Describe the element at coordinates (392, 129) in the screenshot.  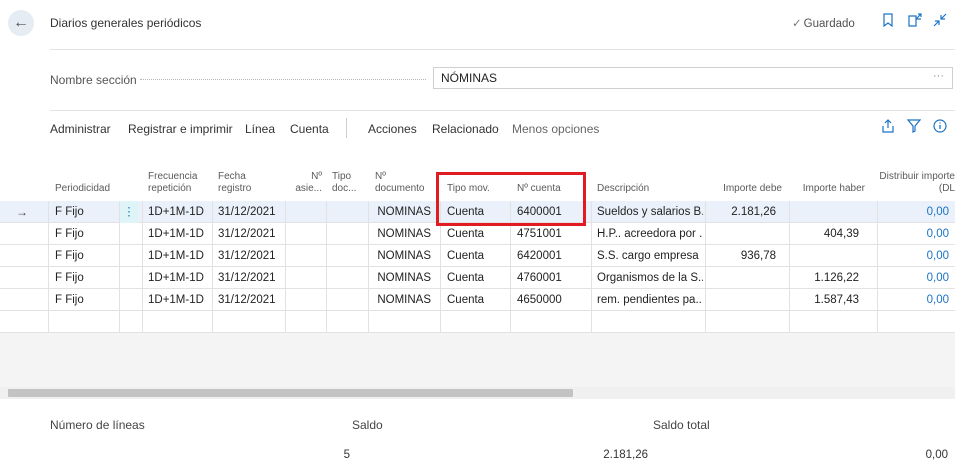
I see `action-acciones: Acciones` at that location.